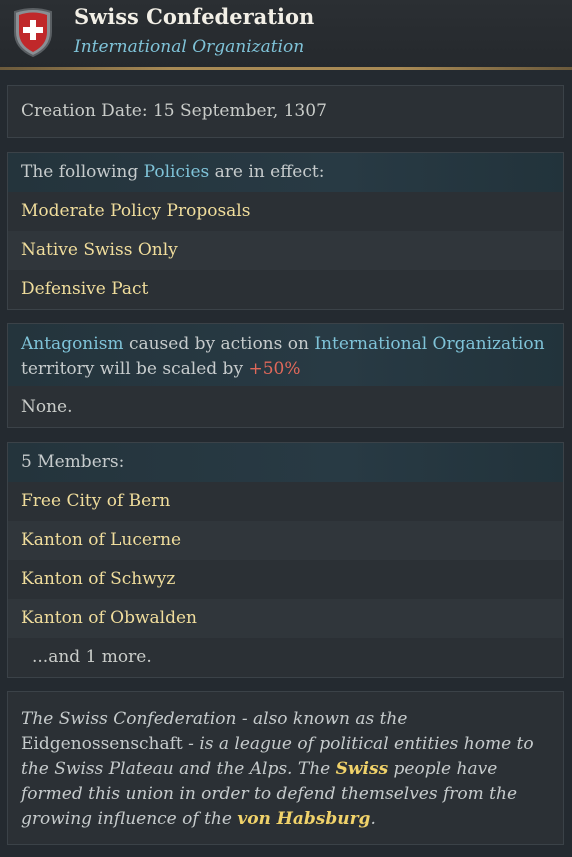 The width and height of the screenshot is (572, 857). Describe the element at coordinates (267, 172) in the screenshot. I see `policies-intro-suffix: are in effect:` at that location.